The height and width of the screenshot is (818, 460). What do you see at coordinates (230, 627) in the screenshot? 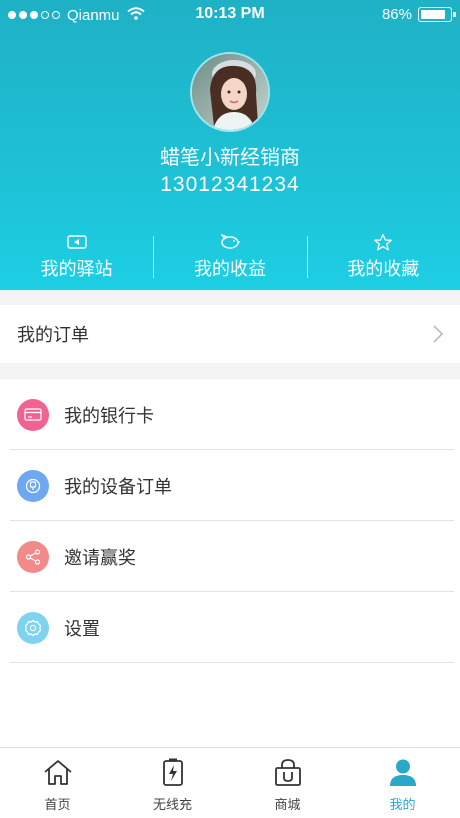
I see `menu-item-settings: 设置` at bounding box center [230, 627].